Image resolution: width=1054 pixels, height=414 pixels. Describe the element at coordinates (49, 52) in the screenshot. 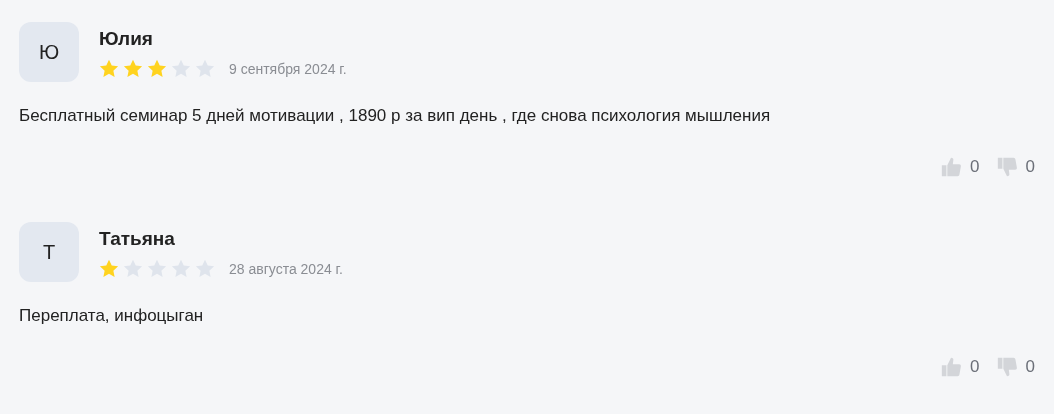

I see `avatar: Ю` at that location.